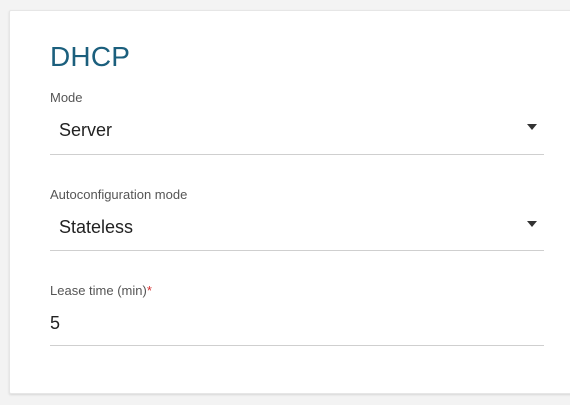 The width and height of the screenshot is (570, 405). Describe the element at coordinates (90, 56) in the screenshot. I see `section-title: DHCP` at that location.